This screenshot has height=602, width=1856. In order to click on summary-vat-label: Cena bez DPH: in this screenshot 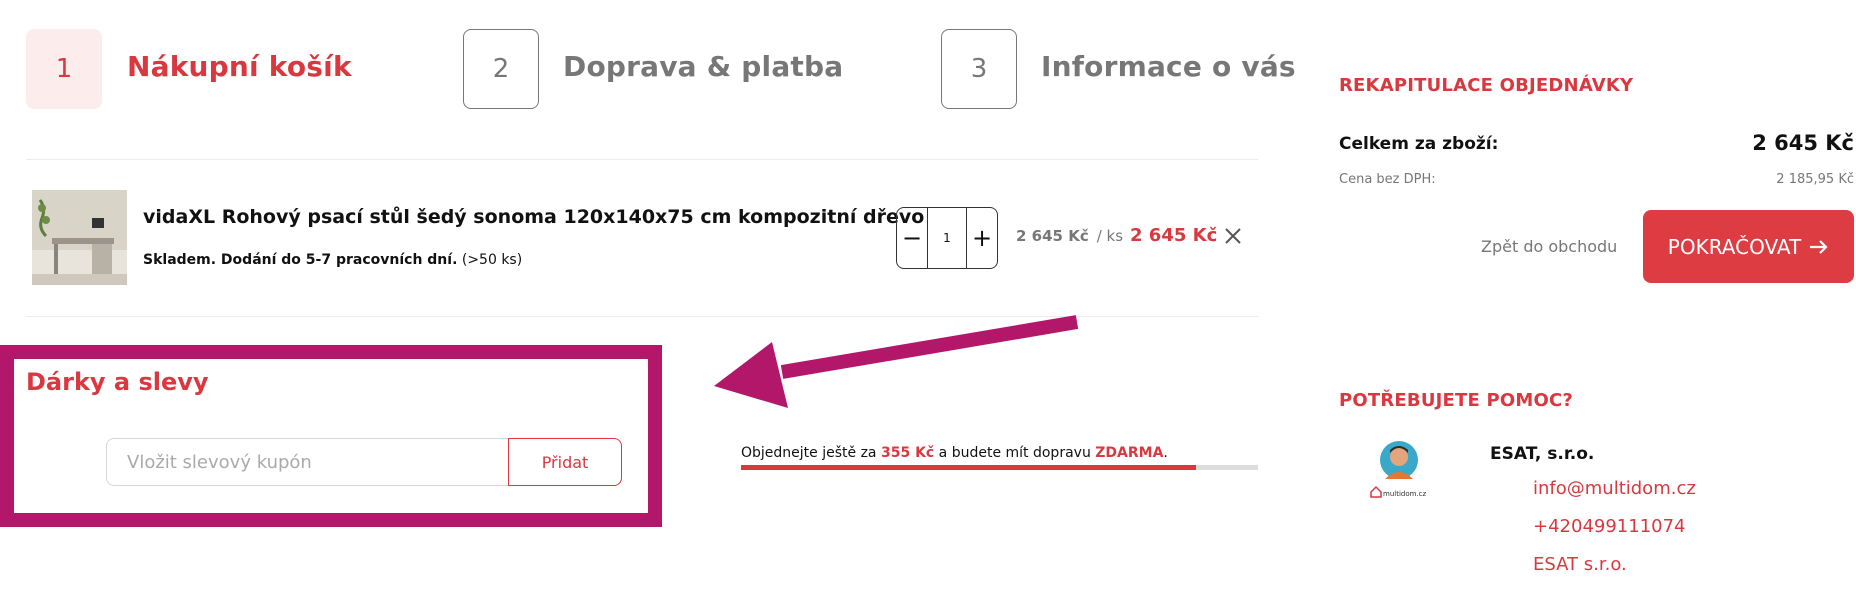, I will do `click(1387, 179)`.